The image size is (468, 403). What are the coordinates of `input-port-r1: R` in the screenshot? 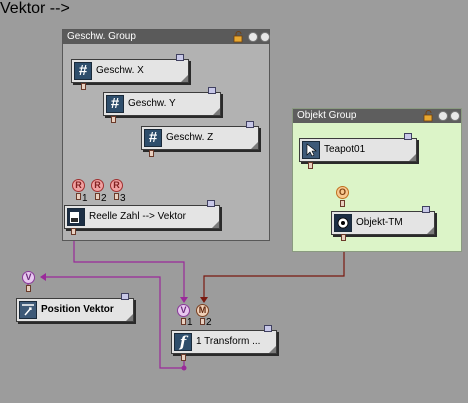 It's located at (78, 185).